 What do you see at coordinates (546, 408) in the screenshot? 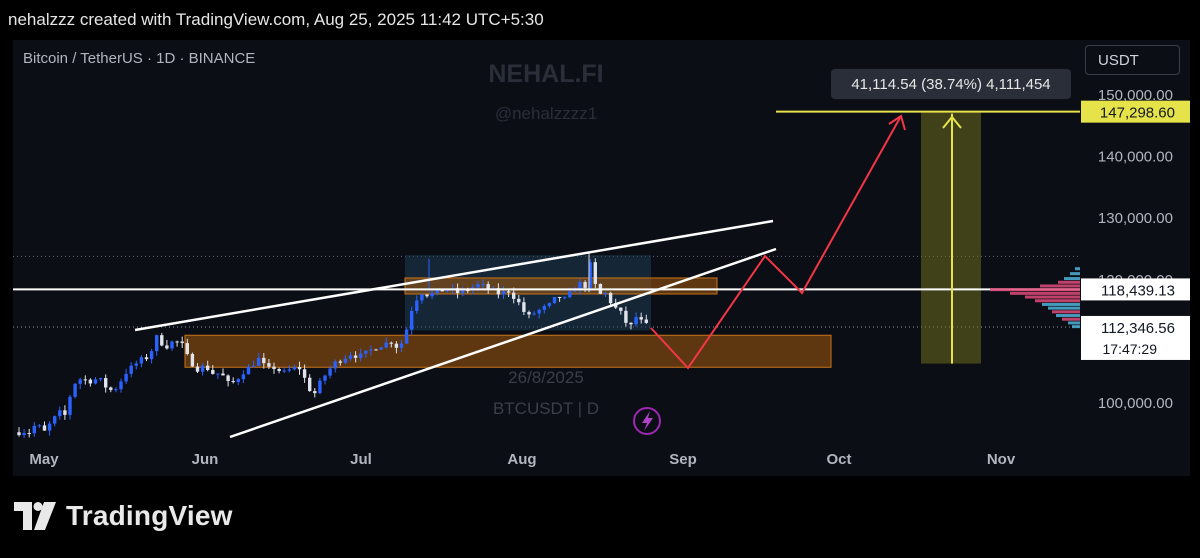
I see `watermark-ticker: BTCUSDT | D` at bounding box center [546, 408].